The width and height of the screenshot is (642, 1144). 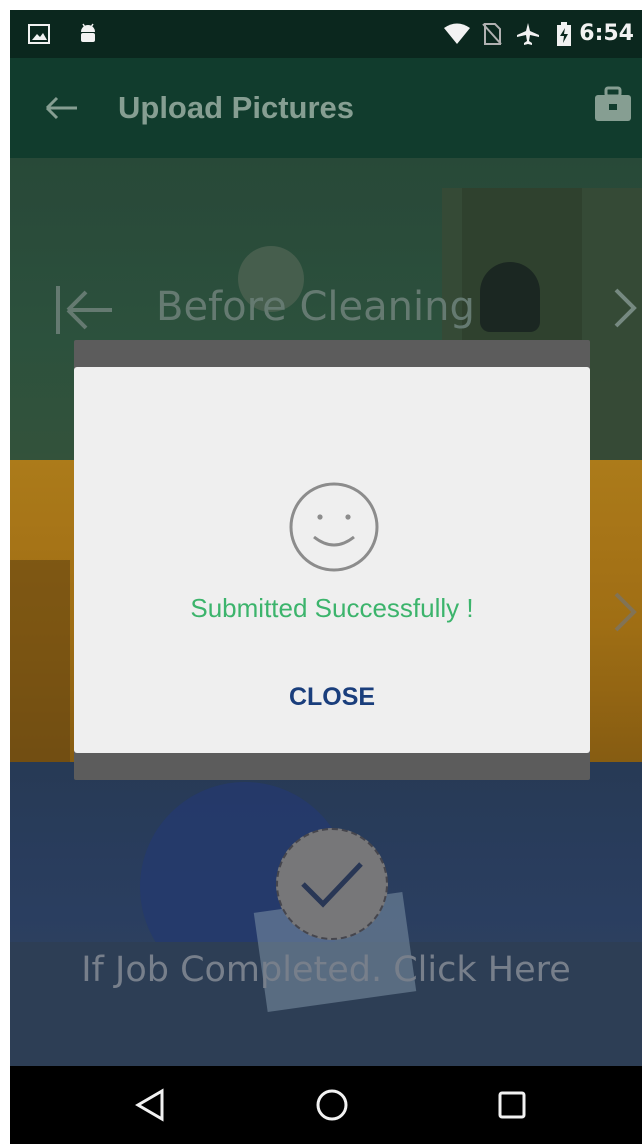 What do you see at coordinates (334, 527) in the screenshot?
I see `smiley-icon` at bounding box center [334, 527].